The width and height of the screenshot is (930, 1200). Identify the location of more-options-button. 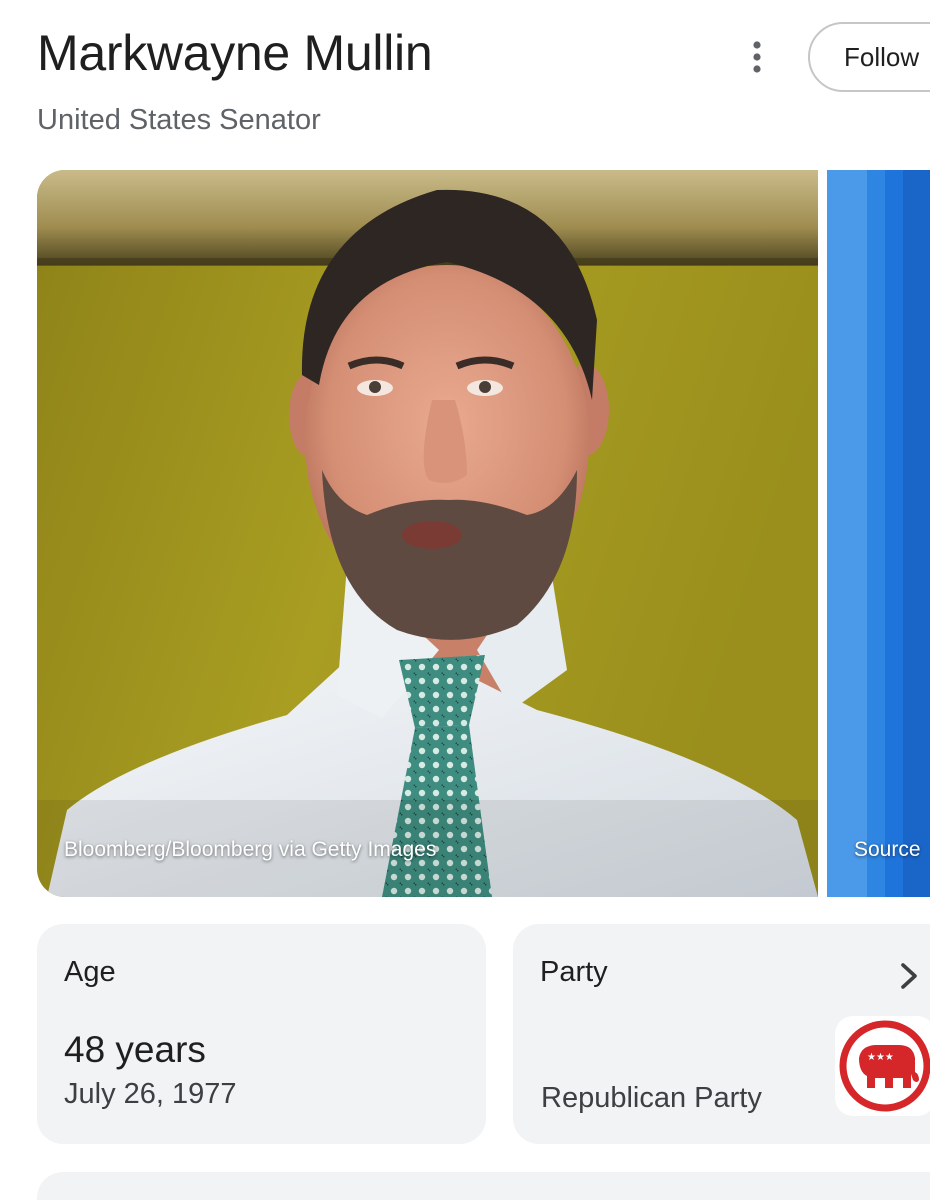
(757, 57).